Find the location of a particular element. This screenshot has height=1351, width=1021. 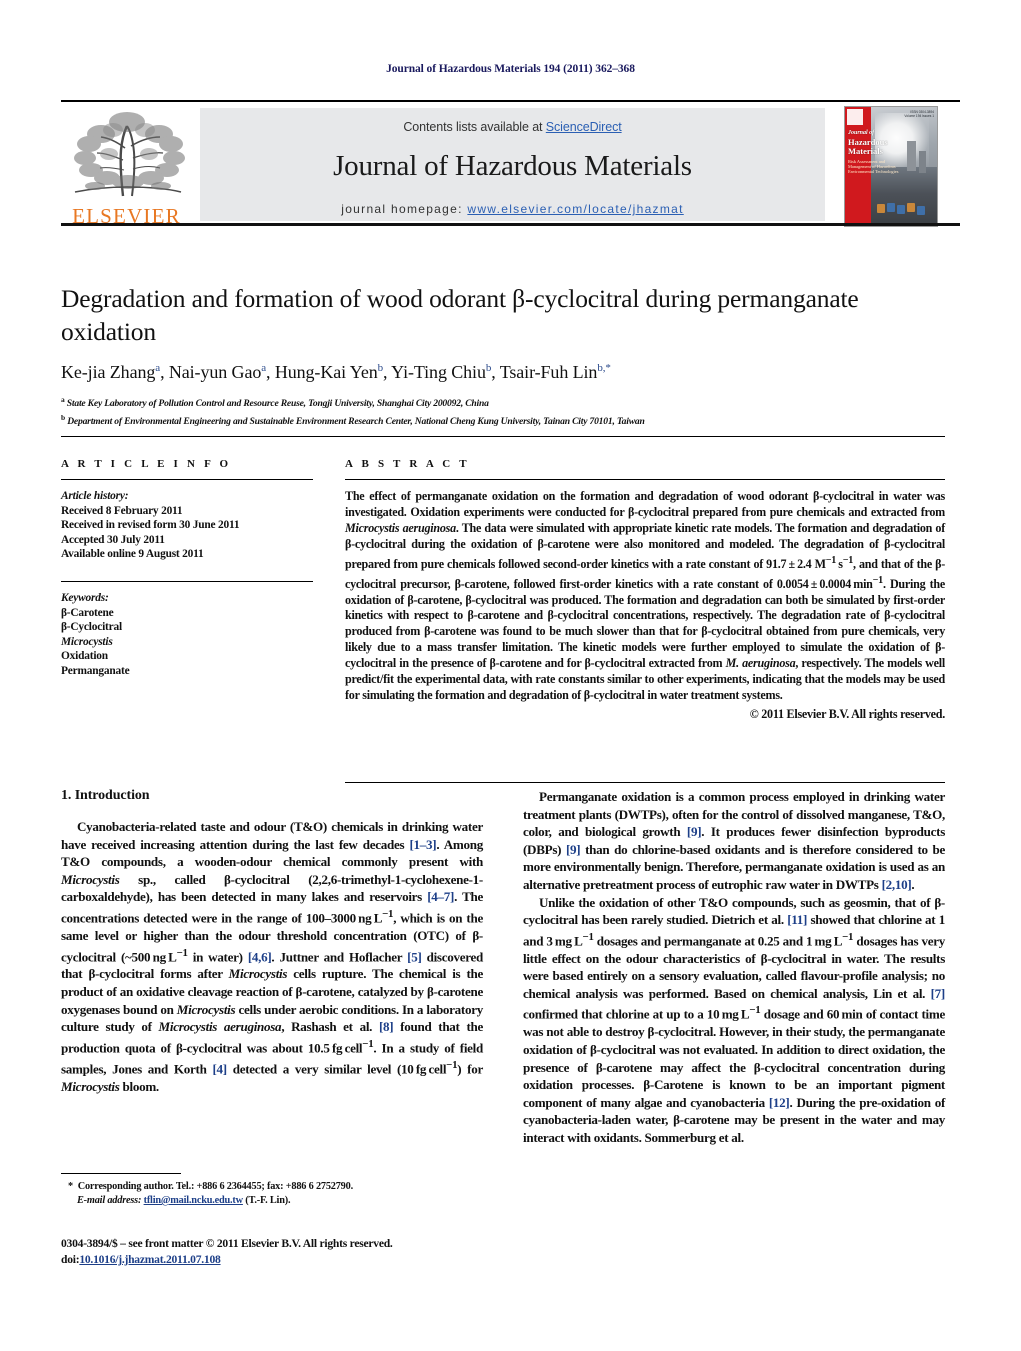

affiliation-mark-a: a is located at coordinates (63, 399).